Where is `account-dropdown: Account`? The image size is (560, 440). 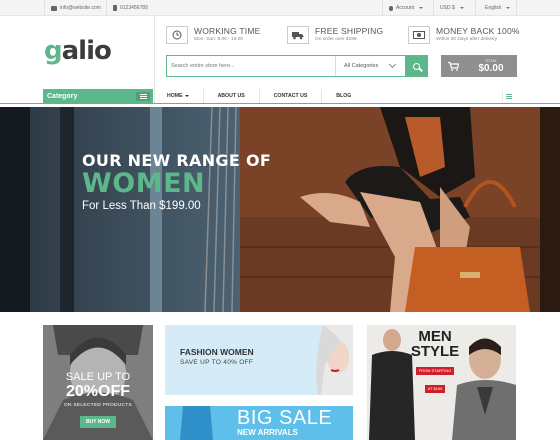
account-dropdown: Account is located at coordinates (405, 8).